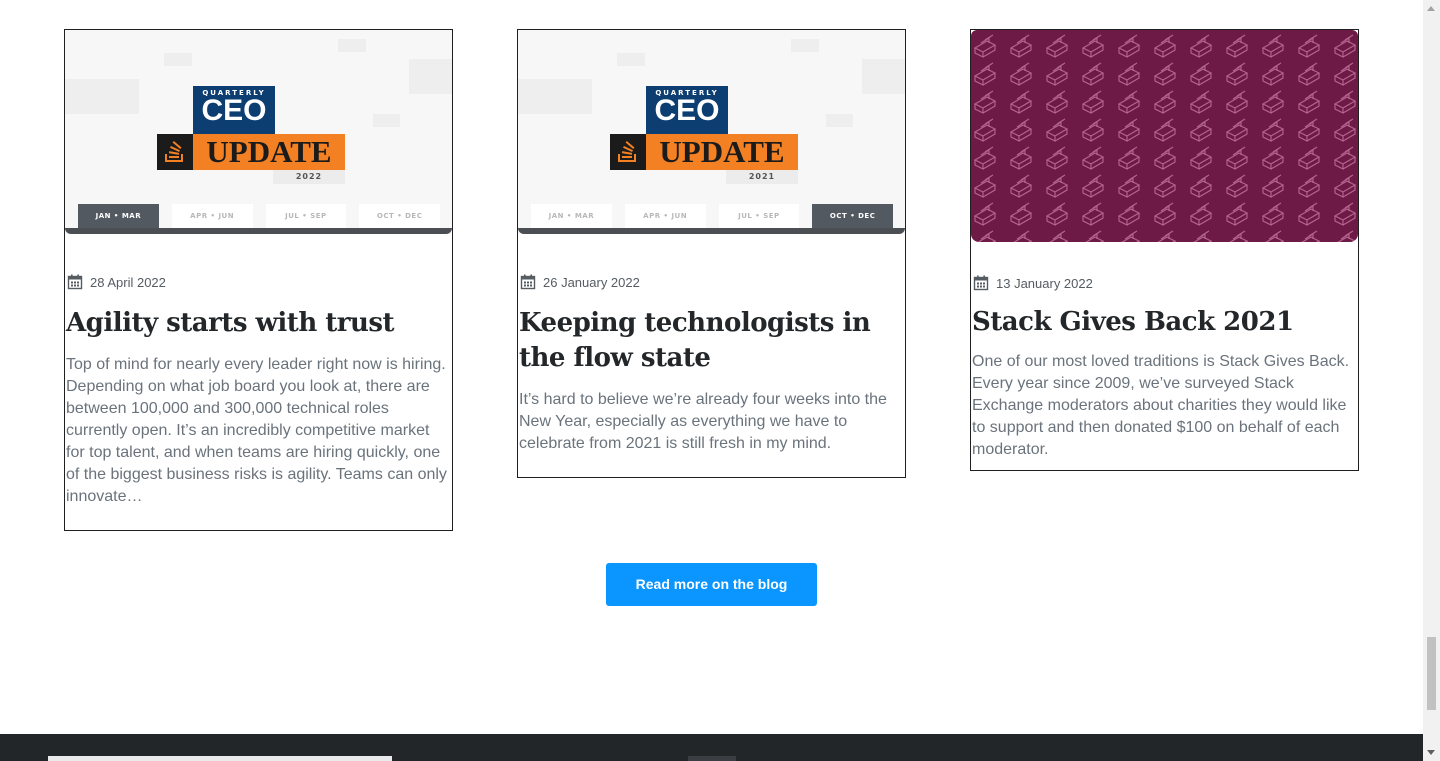 This screenshot has width=1440, height=761. Describe the element at coordinates (1431, 380) in the screenshot. I see `page-scrollbar` at that location.